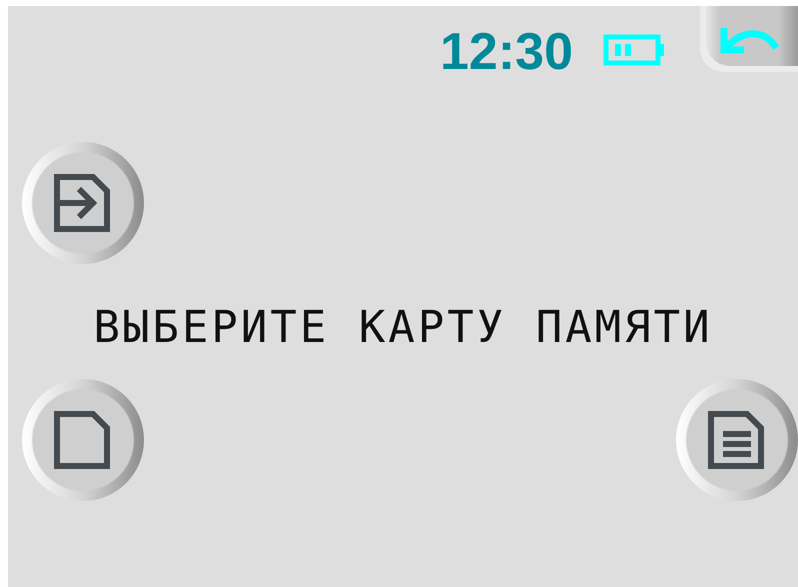 The image size is (798, 587). What do you see at coordinates (506, 52) in the screenshot?
I see `clock-time: 12:30` at bounding box center [506, 52].